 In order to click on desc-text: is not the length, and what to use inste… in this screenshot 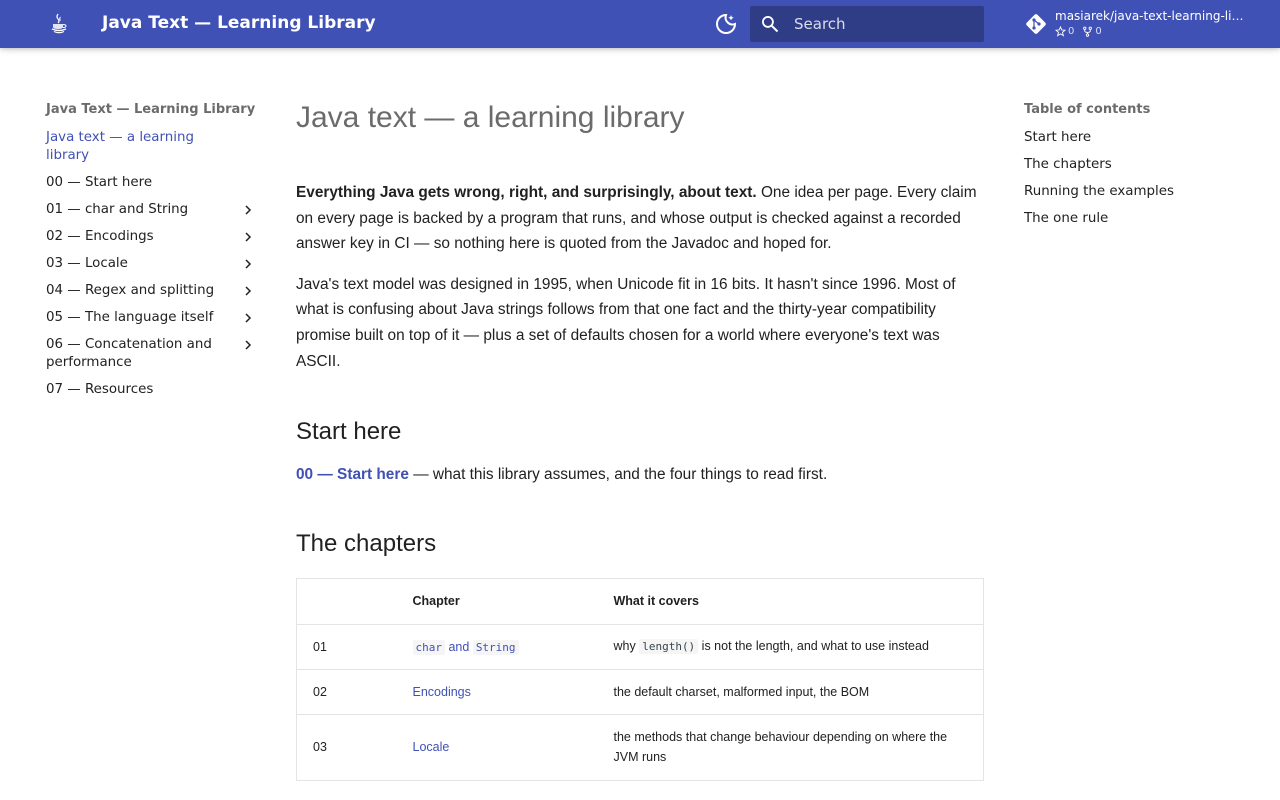, I will do `click(813, 646)`.